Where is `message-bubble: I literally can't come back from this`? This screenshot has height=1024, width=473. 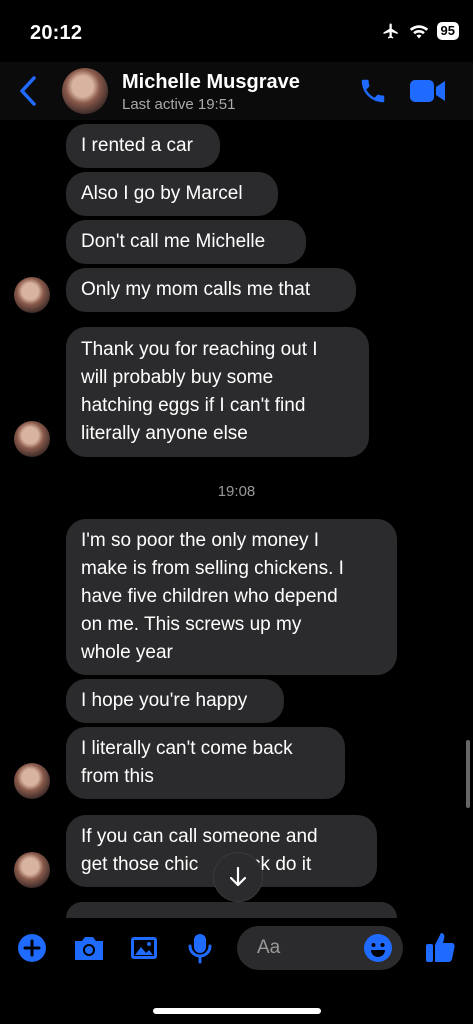 message-bubble: I literally can't come back from this is located at coordinates (205, 763).